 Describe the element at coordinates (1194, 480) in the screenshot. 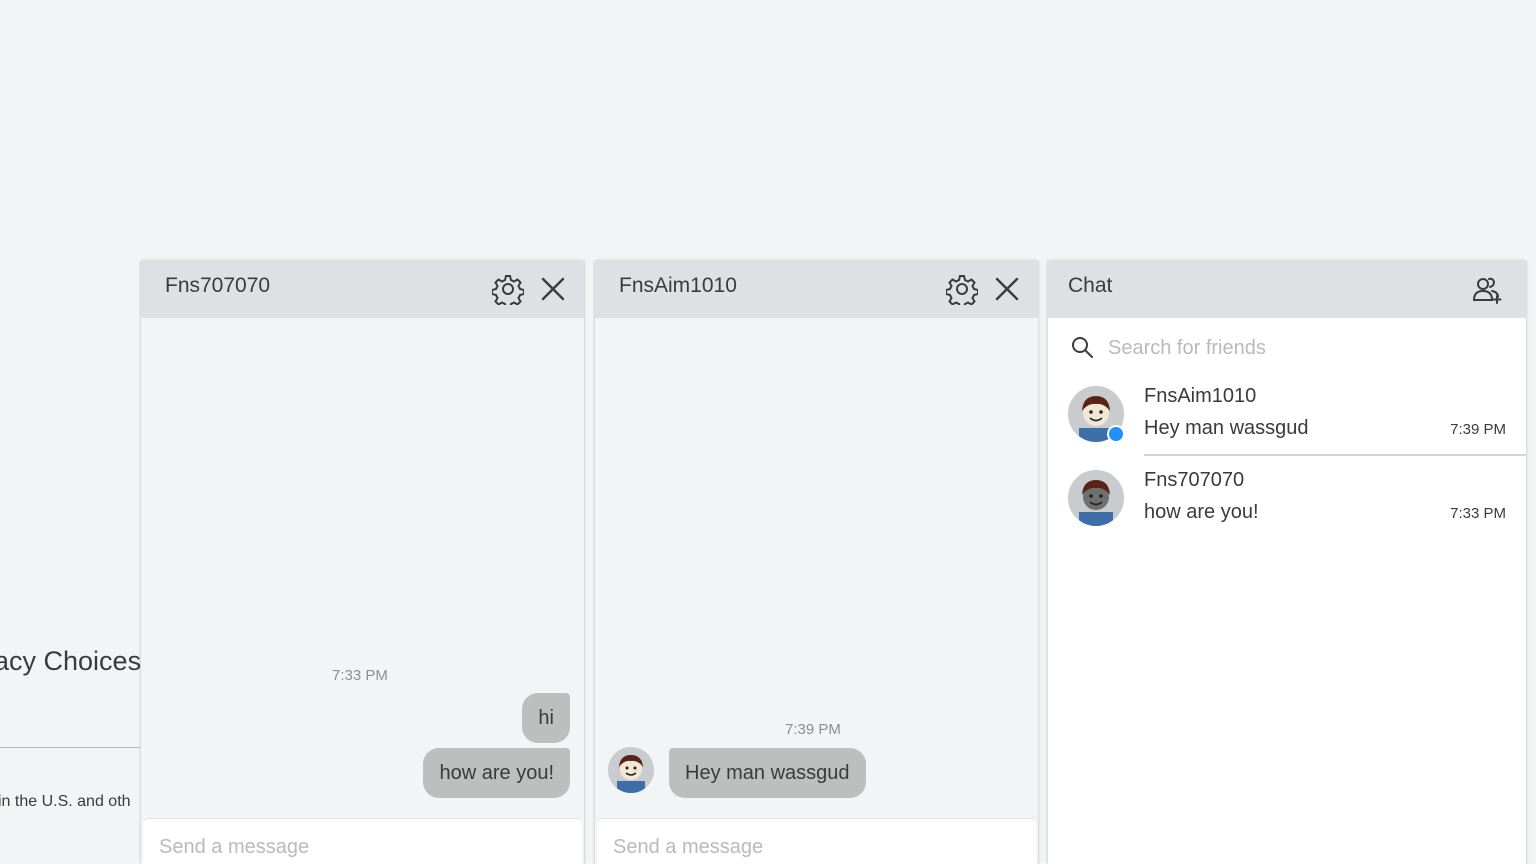

I see `friend-name: Fns707070` at that location.